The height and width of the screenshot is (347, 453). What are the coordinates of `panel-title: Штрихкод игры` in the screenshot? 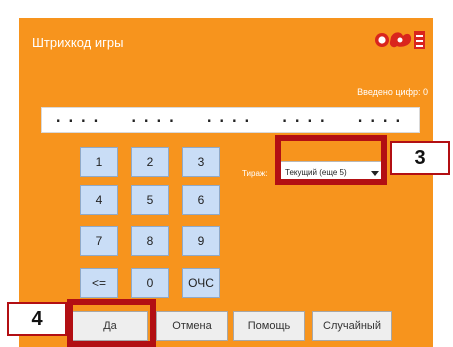 It's located at (78, 42).